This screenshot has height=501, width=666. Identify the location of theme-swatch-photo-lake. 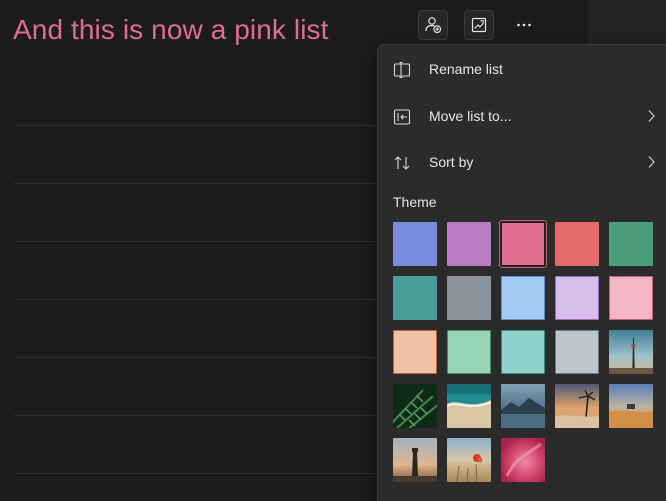
(523, 406).